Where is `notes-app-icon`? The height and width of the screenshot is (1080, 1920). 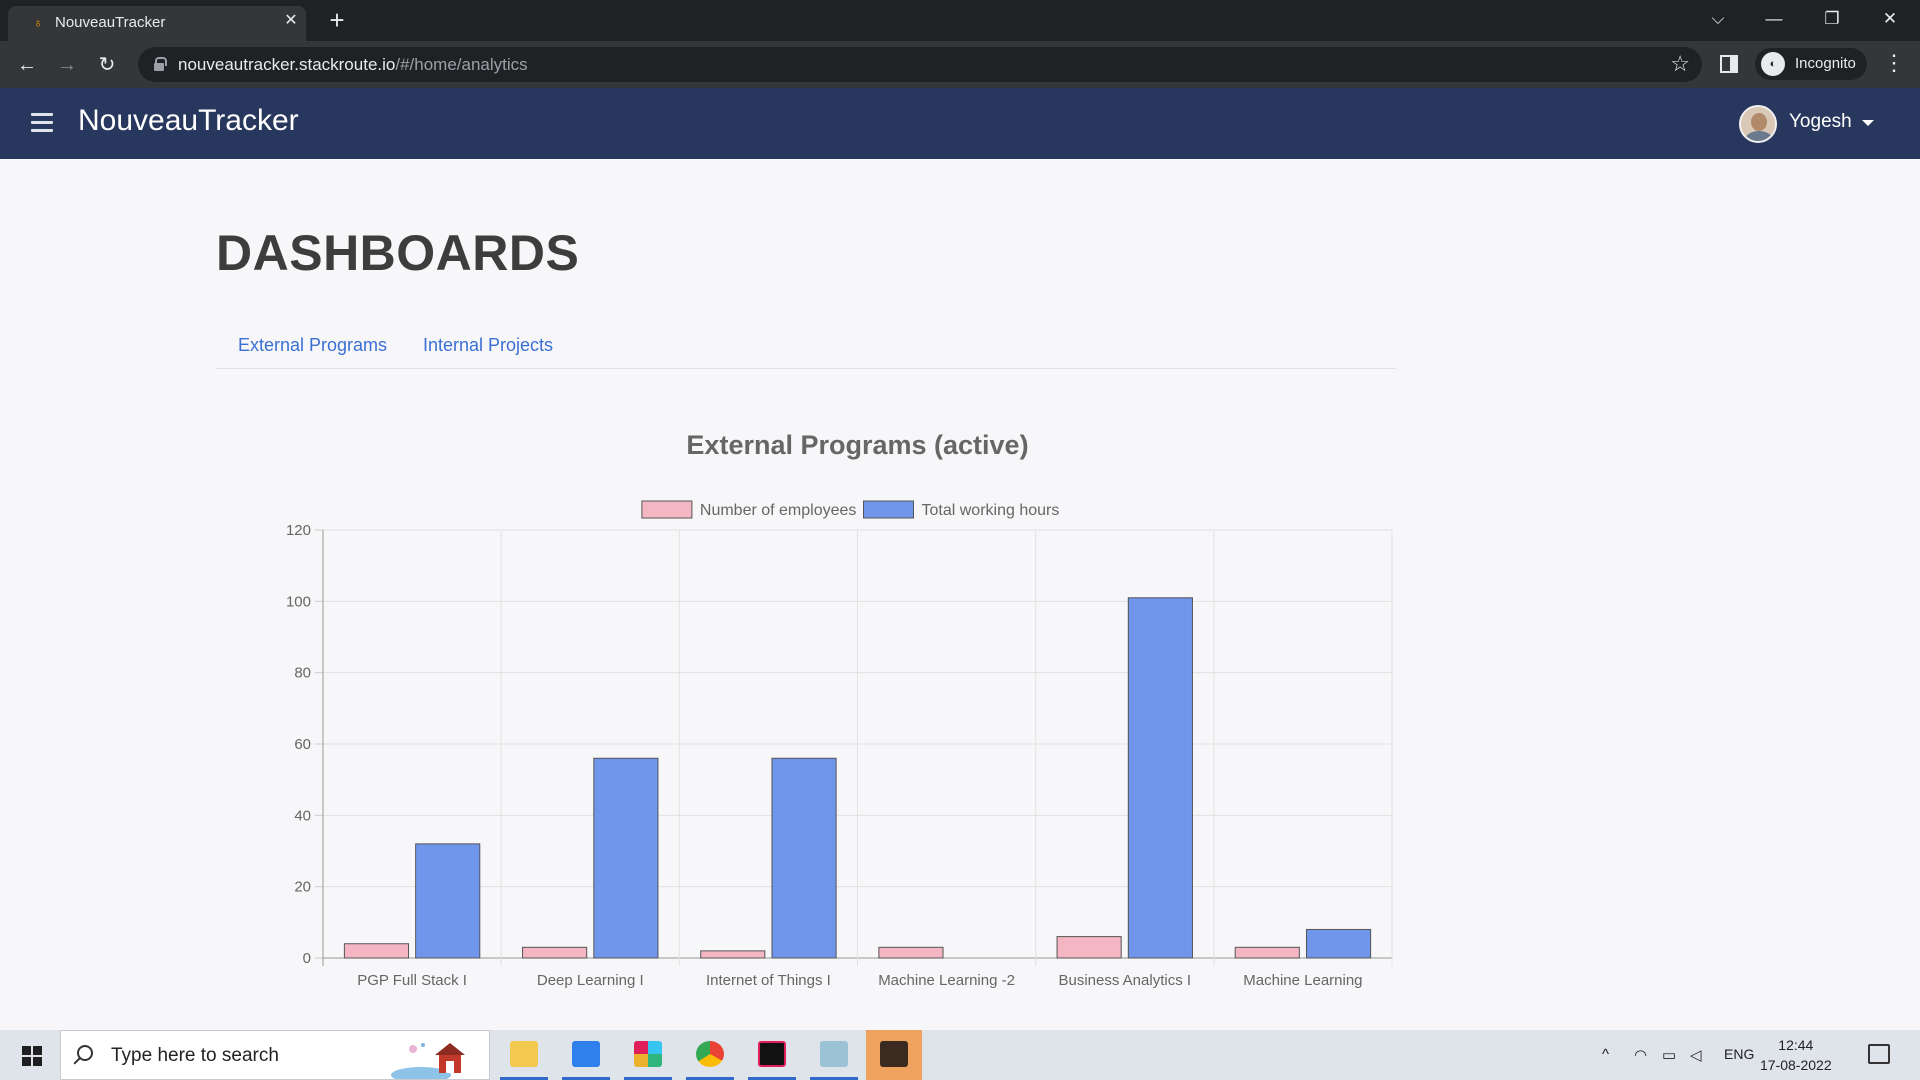 notes-app-icon is located at coordinates (834, 1054).